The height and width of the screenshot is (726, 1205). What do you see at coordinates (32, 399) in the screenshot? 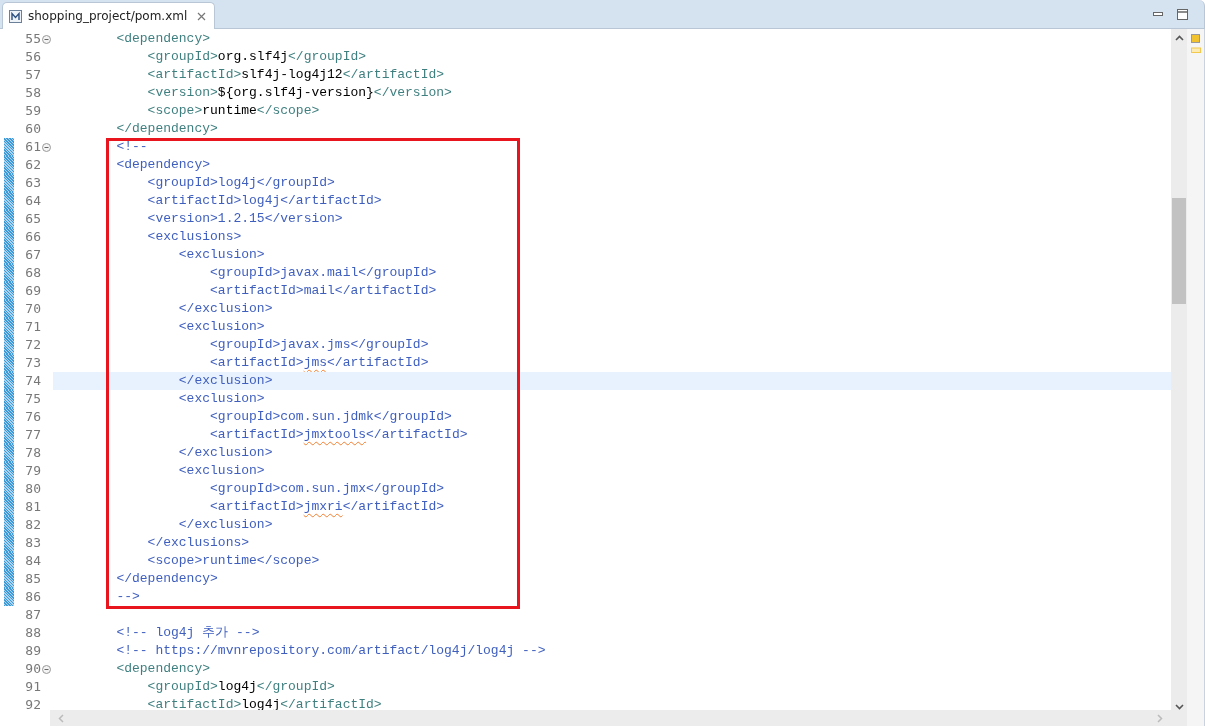
I see `line-number: 75` at bounding box center [32, 399].